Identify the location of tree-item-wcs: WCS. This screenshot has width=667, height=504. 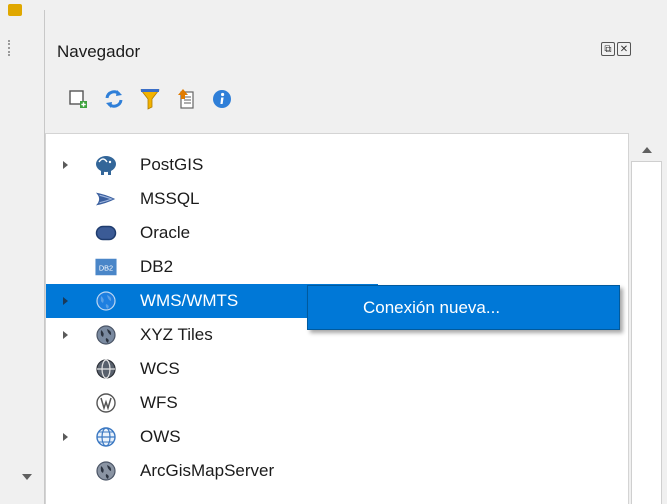
(337, 369).